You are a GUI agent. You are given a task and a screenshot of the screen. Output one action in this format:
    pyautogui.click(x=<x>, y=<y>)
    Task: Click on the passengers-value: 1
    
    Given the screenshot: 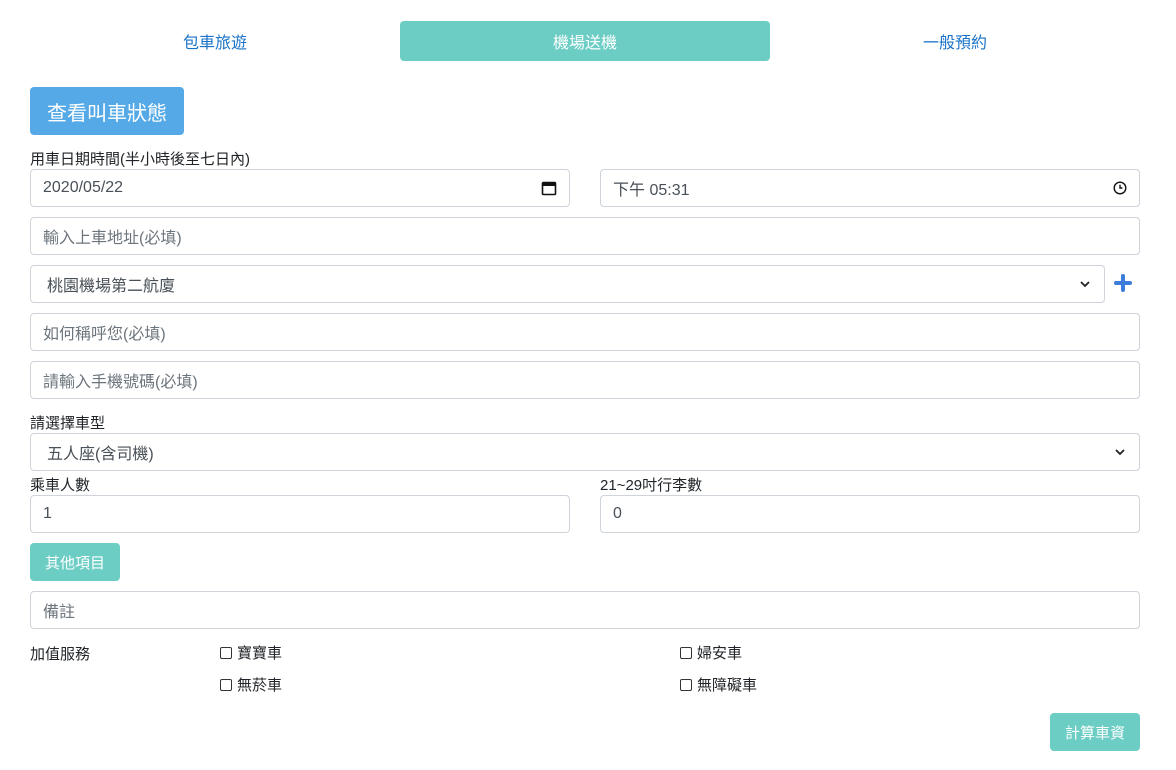 What is the action you would take?
    pyautogui.click(x=47, y=513)
    